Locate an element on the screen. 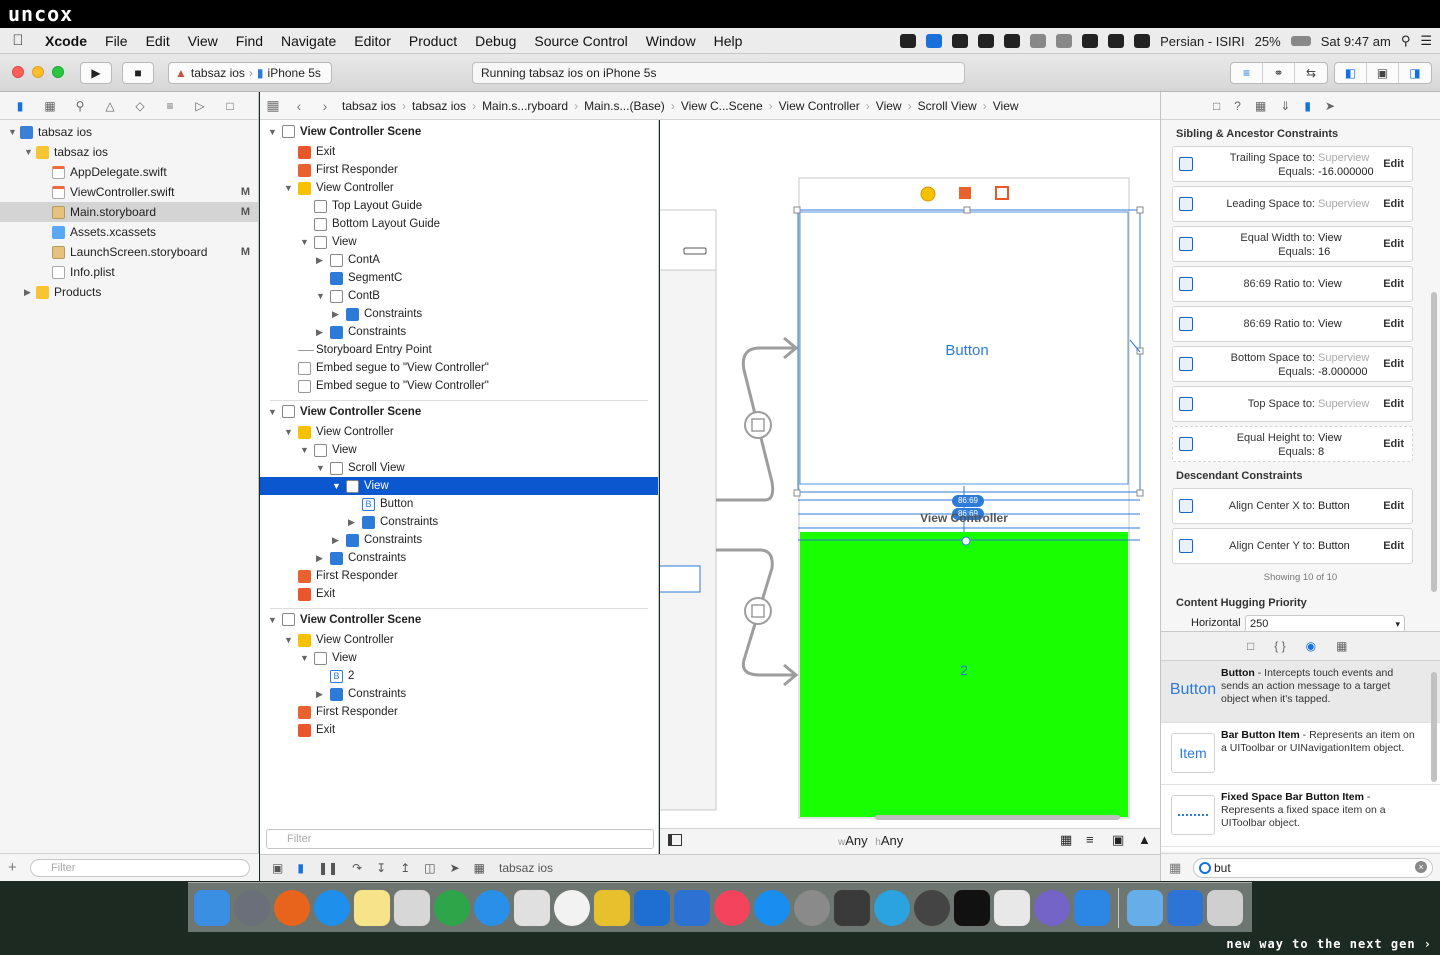 The image size is (1440, 955). identity-inspector-icon: ▦ is located at coordinates (1260, 106).